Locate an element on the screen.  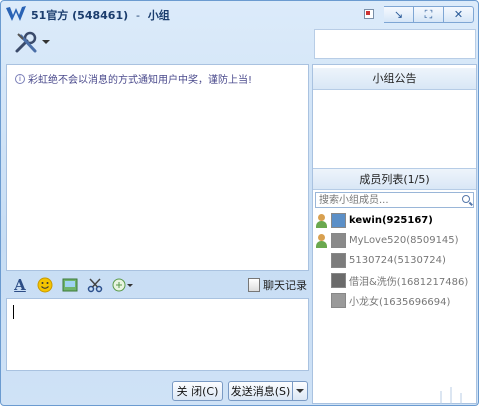
member-list-header: 成员列表(1/5) is located at coordinates (394, 179).